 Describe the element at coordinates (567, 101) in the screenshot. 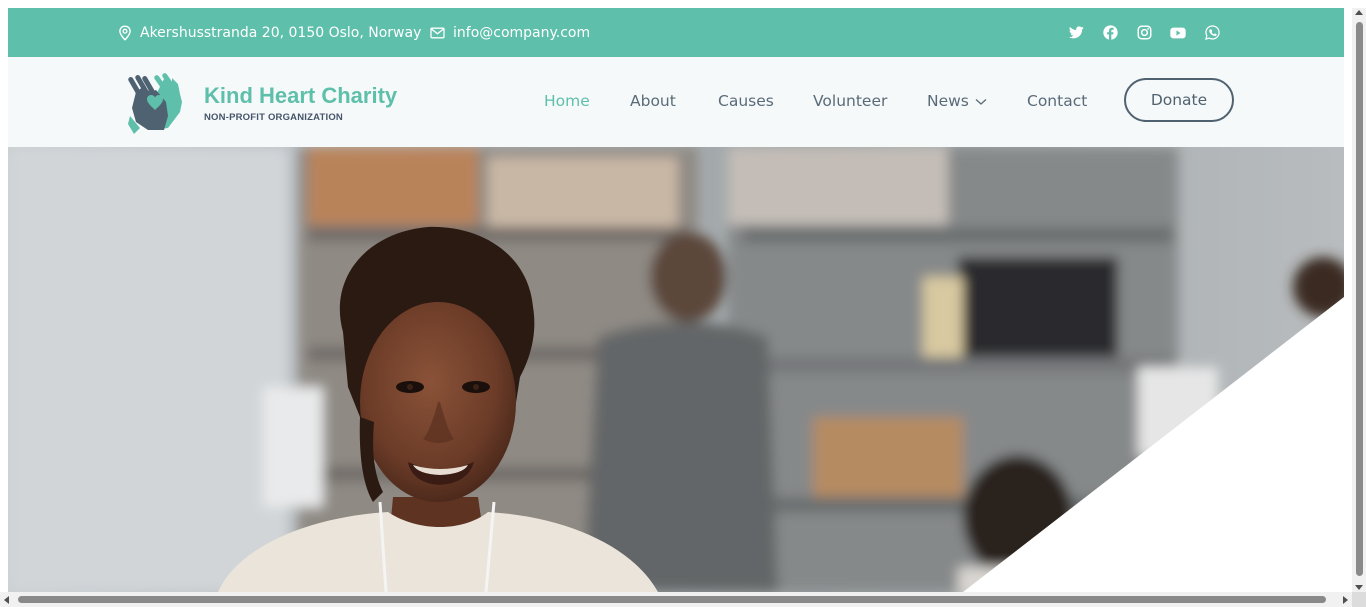

I see `nav-item-home: Home` at that location.